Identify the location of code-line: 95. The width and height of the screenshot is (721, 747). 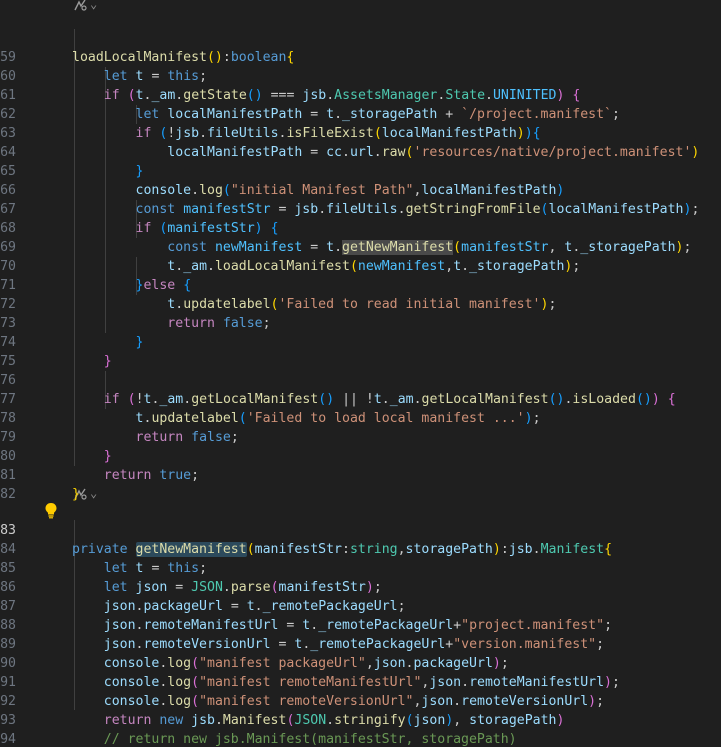
(360, 738).